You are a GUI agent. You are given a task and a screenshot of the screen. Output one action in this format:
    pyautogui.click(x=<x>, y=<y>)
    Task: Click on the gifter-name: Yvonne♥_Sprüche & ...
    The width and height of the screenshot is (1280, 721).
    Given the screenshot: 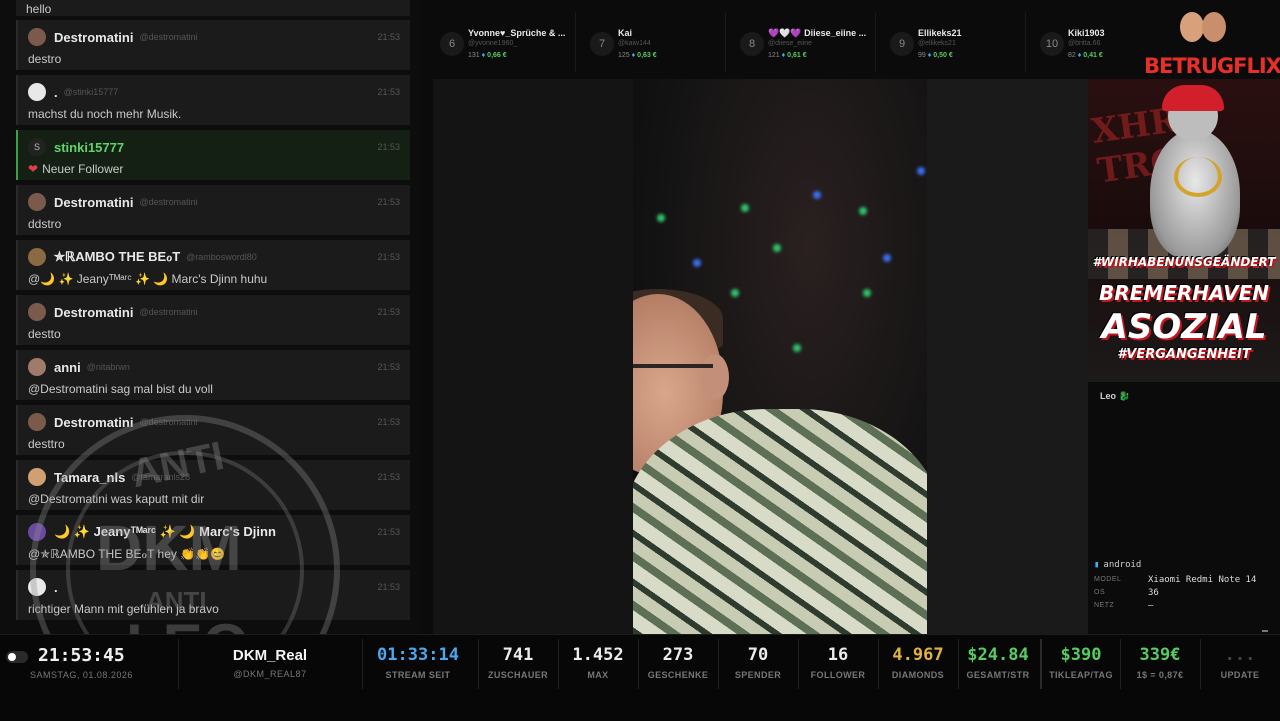 What is the action you would take?
    pyautogui.click(x=517, y=33)
    